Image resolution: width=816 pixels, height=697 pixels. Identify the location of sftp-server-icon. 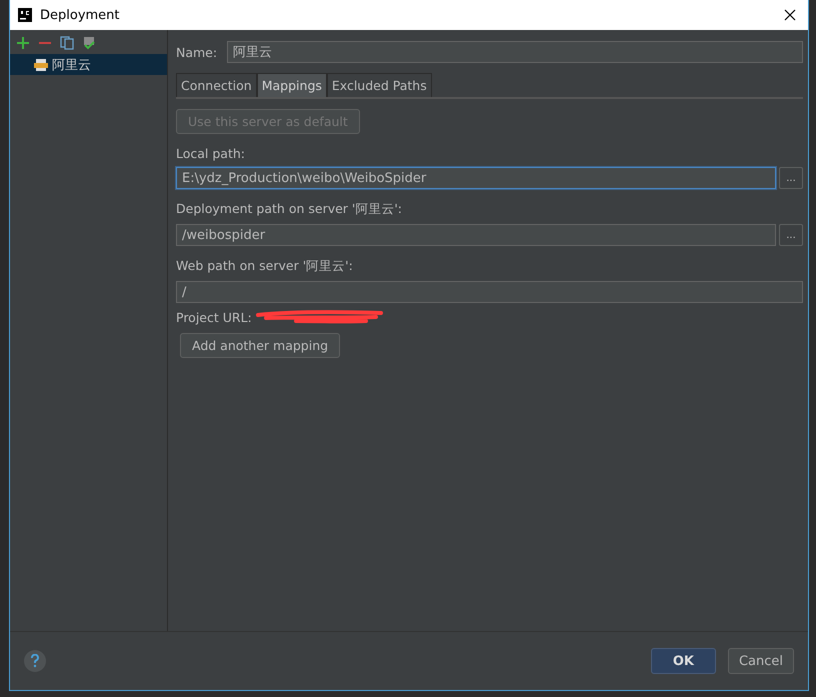
(41, 65).